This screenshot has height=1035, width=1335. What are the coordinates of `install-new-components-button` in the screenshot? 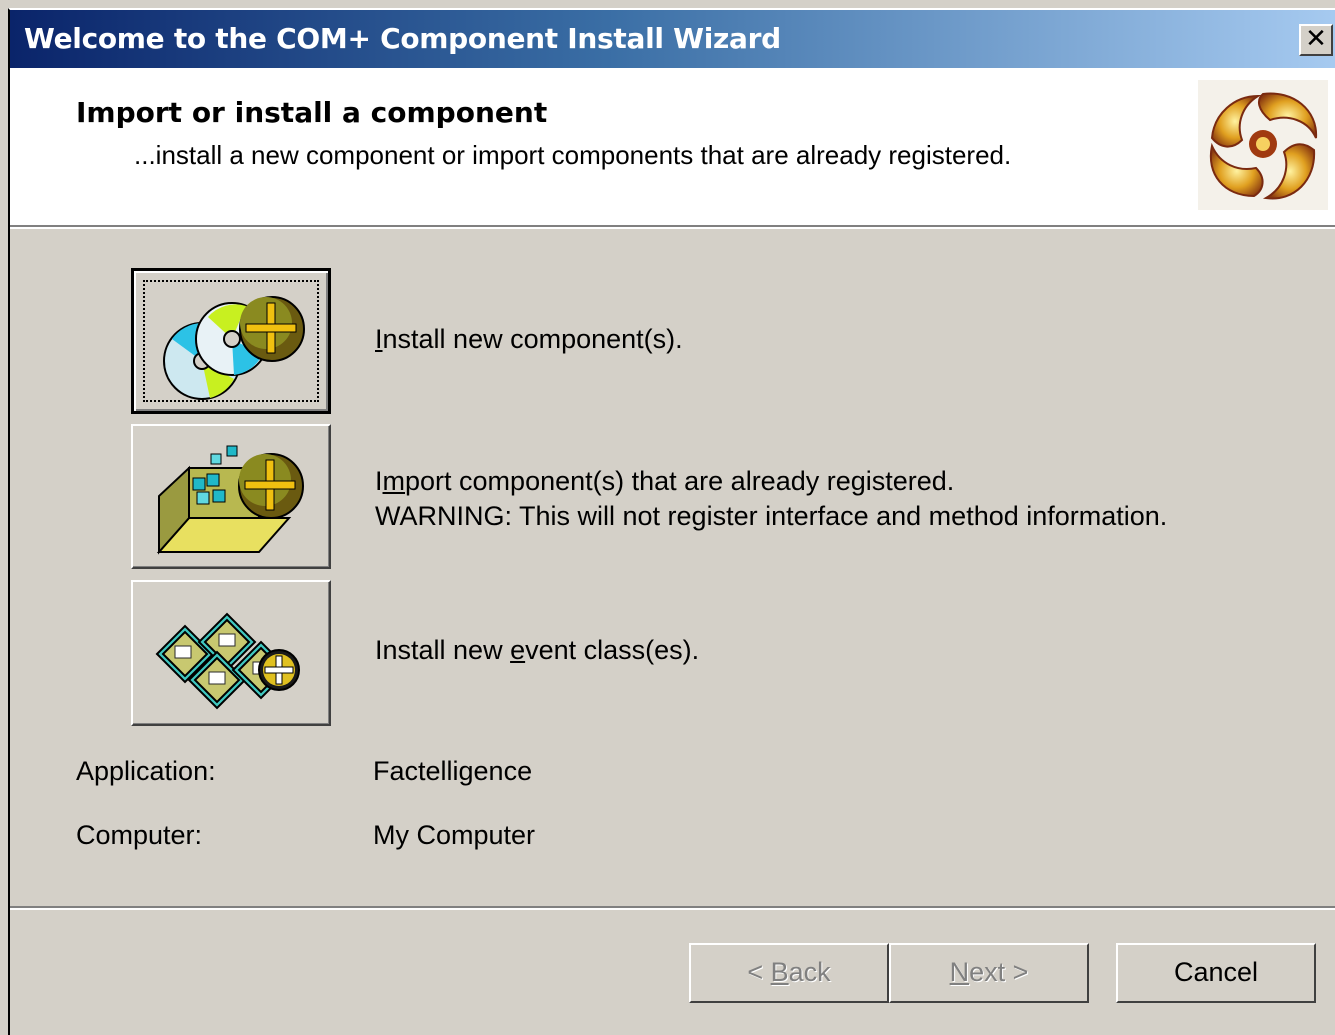 It's located at (231, 341).